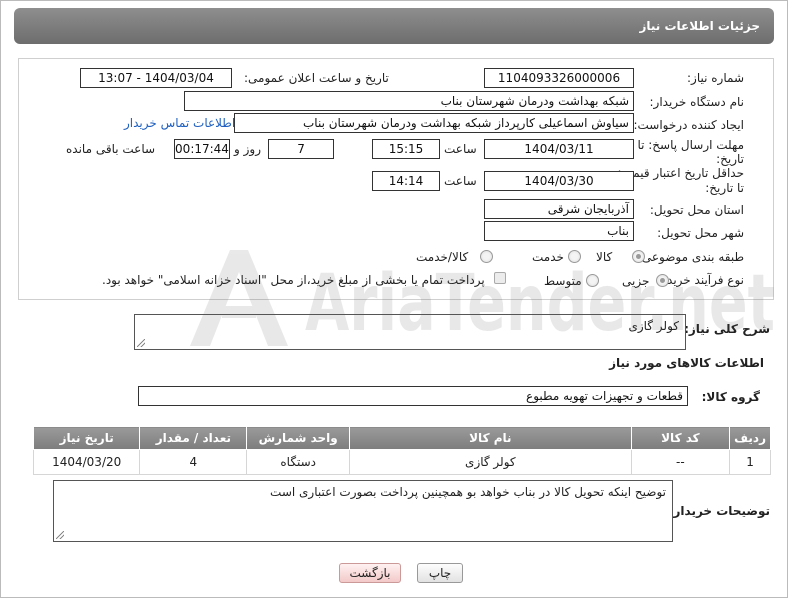 Image resolution: width=788 pixels, height=598 pixels. What do you see at coordinates (559, 181) in the screenshot?
I see `price-validity-date-field: 1404/03/30` at bounding box center [559, 181].